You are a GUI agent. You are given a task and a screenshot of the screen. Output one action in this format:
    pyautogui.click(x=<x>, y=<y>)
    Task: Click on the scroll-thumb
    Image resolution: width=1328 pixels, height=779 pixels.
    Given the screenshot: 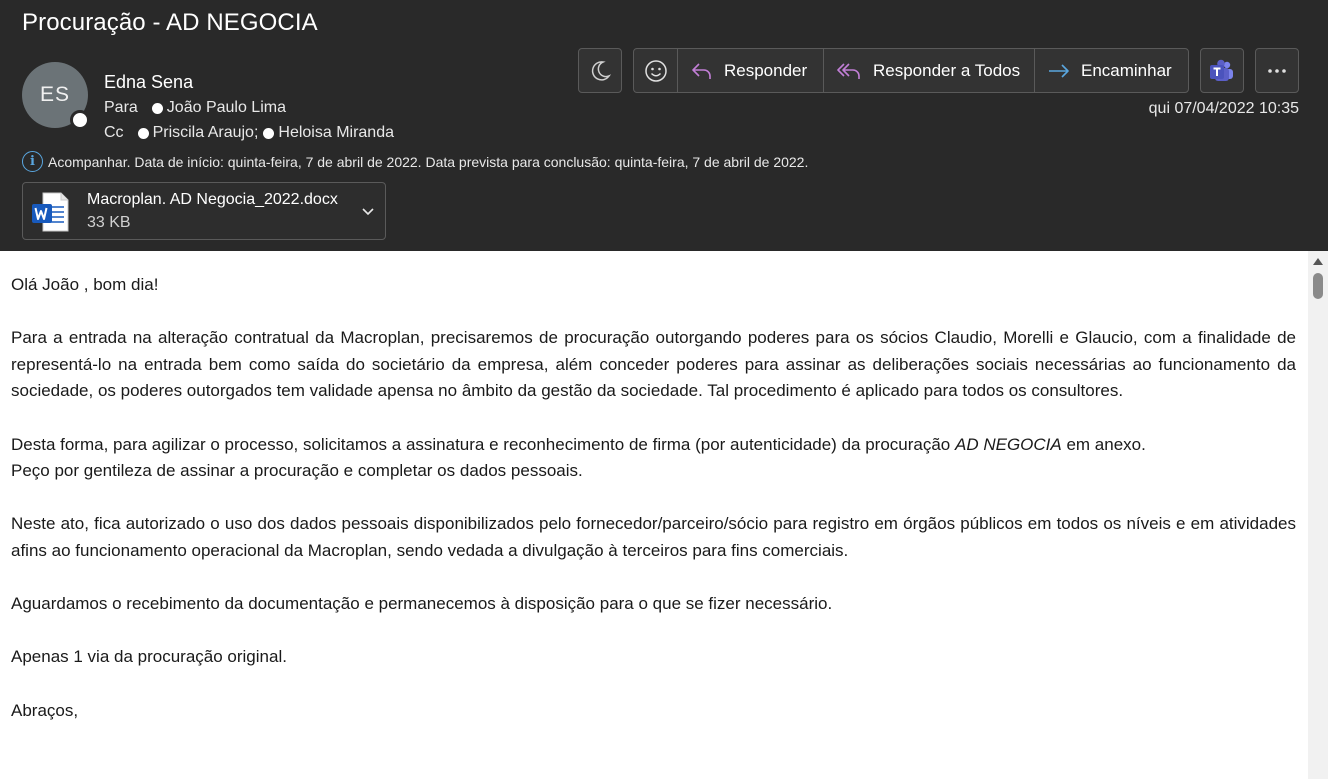 What is the action you would take?
    pyautogui.click(x=1318, y=286)
    